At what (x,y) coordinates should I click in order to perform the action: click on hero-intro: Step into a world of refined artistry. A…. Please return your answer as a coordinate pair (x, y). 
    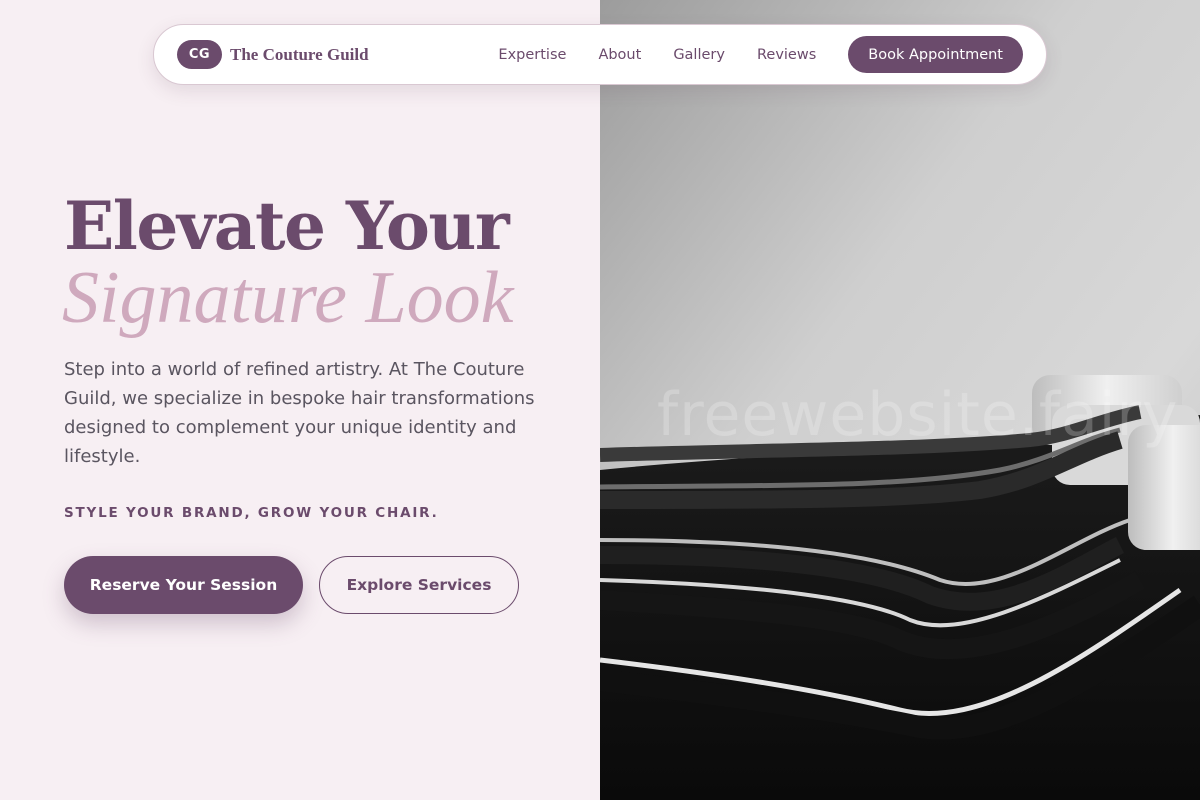
    Looking at the image, I should click on (299, 413).